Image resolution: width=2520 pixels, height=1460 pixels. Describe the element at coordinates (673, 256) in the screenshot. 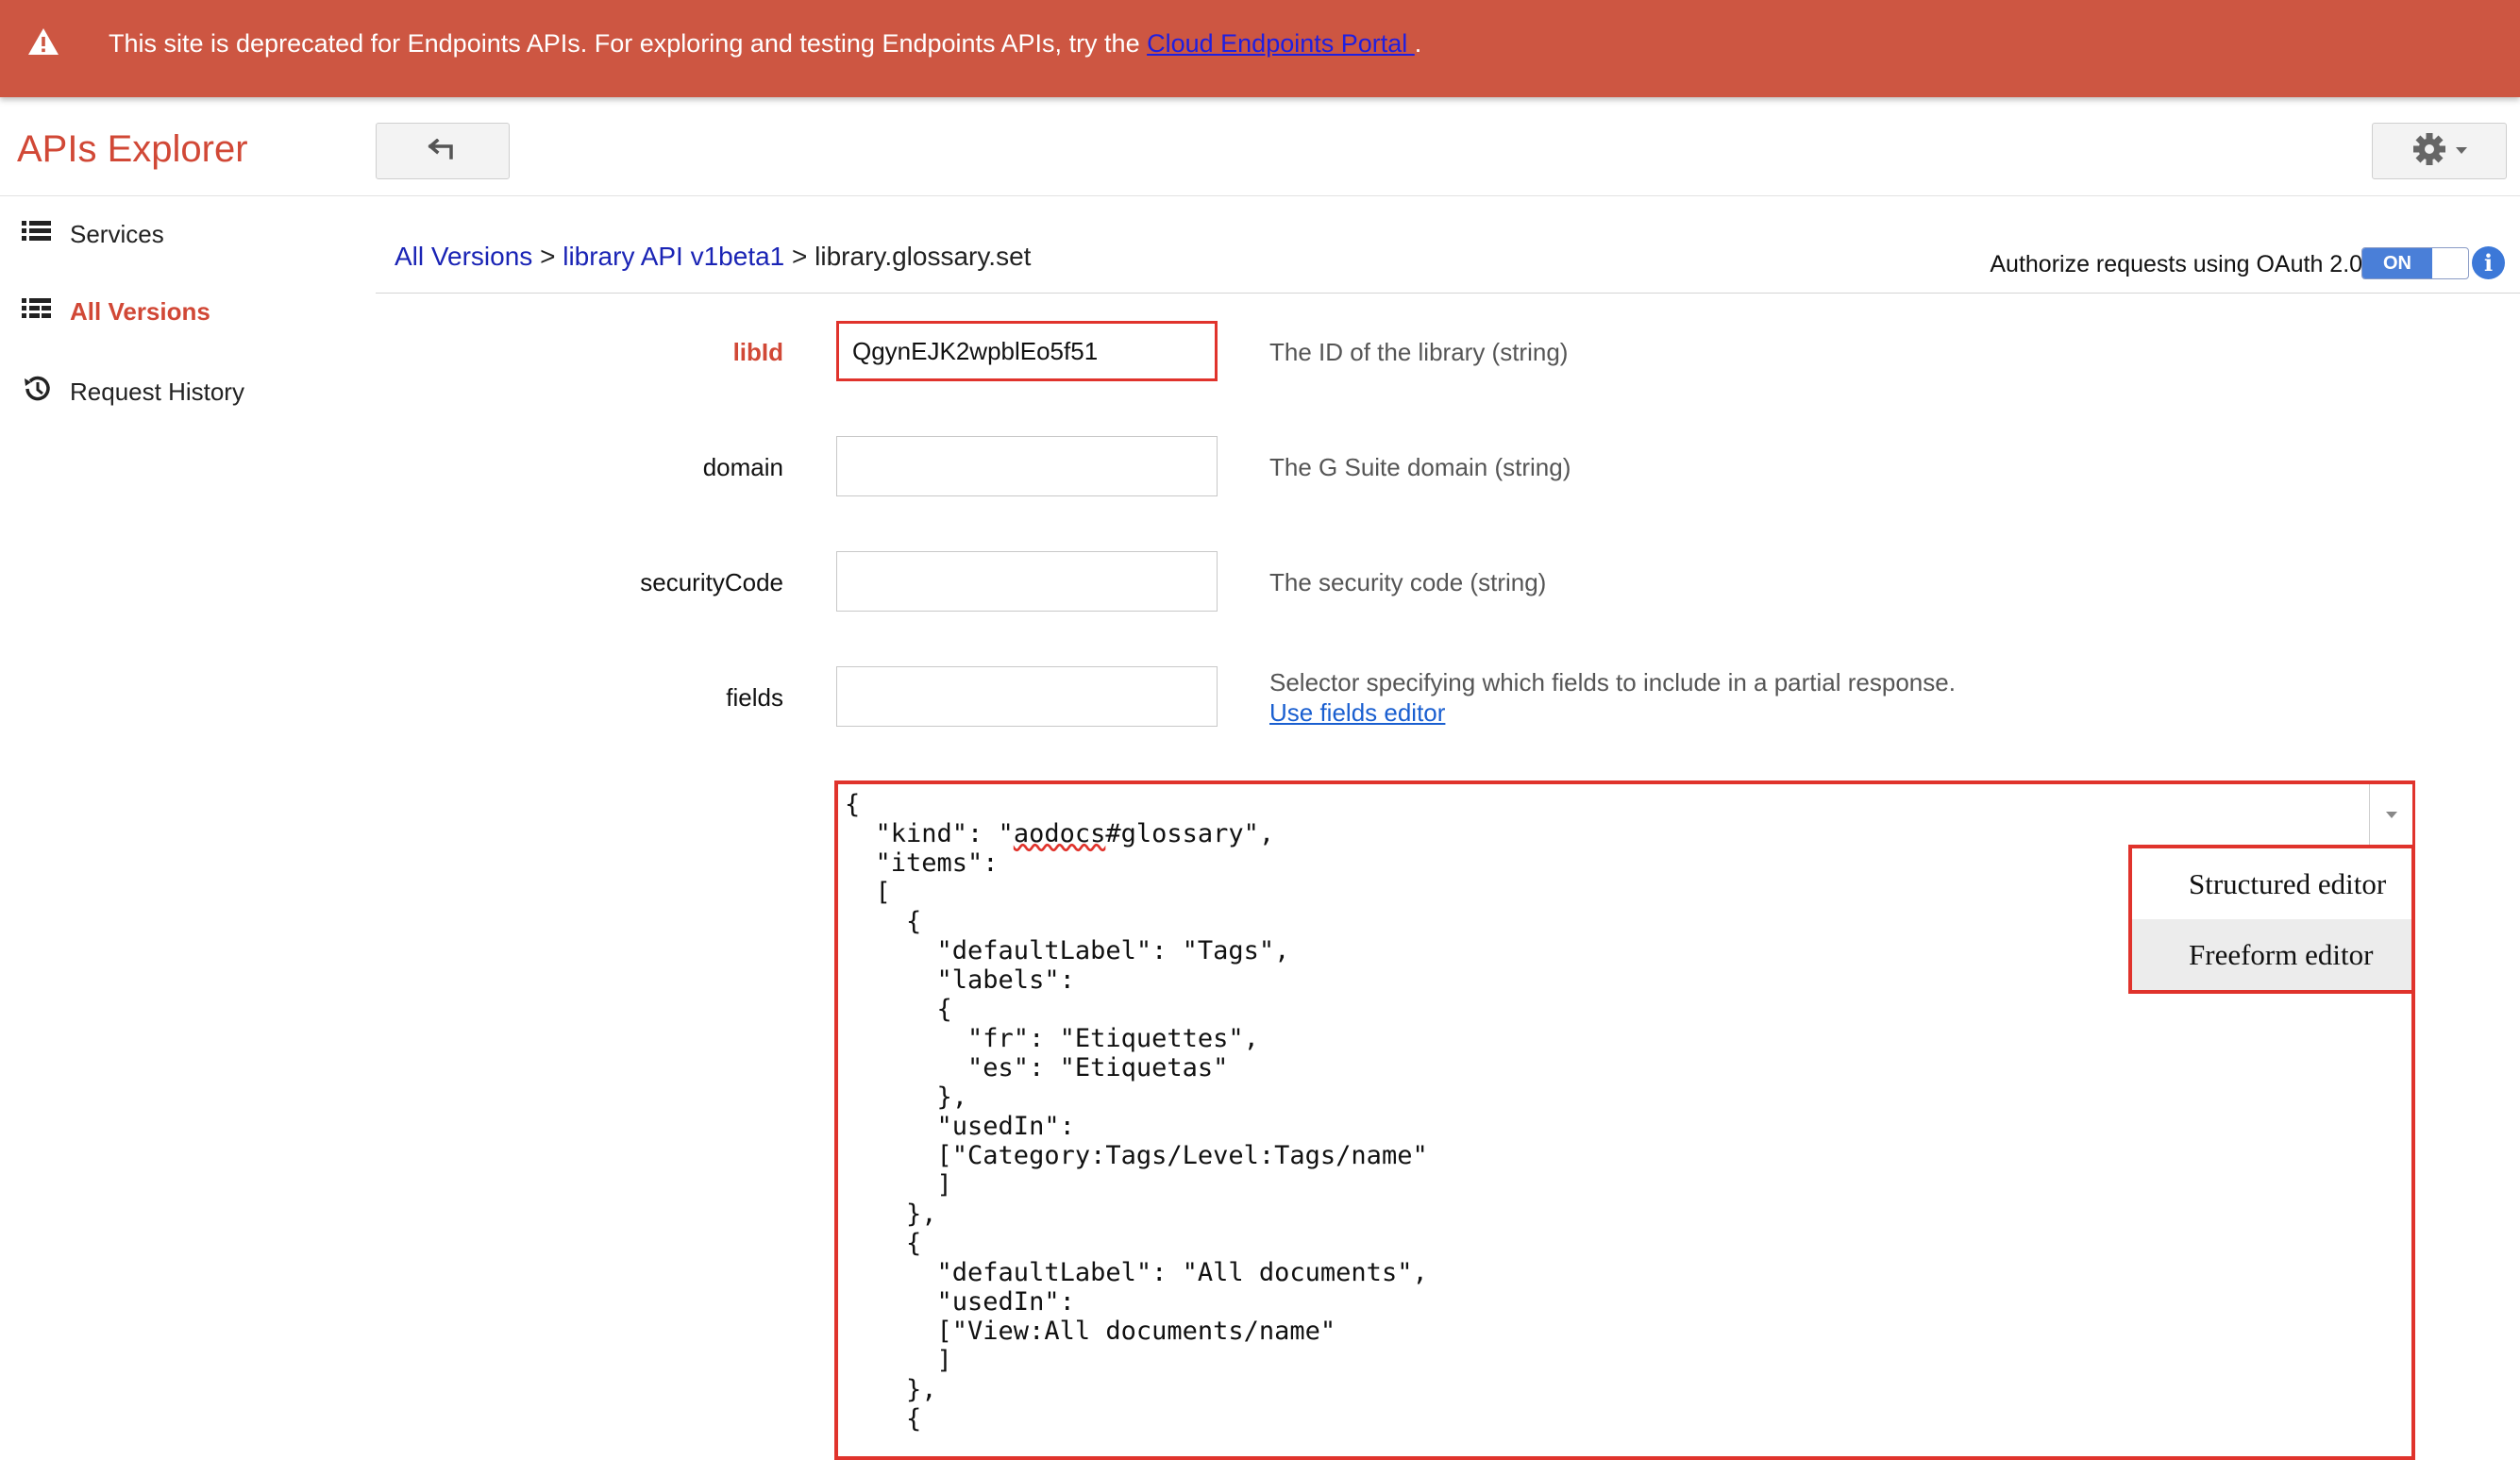

I see `breadcrumb-library-api: library API v1beta1` at that location.